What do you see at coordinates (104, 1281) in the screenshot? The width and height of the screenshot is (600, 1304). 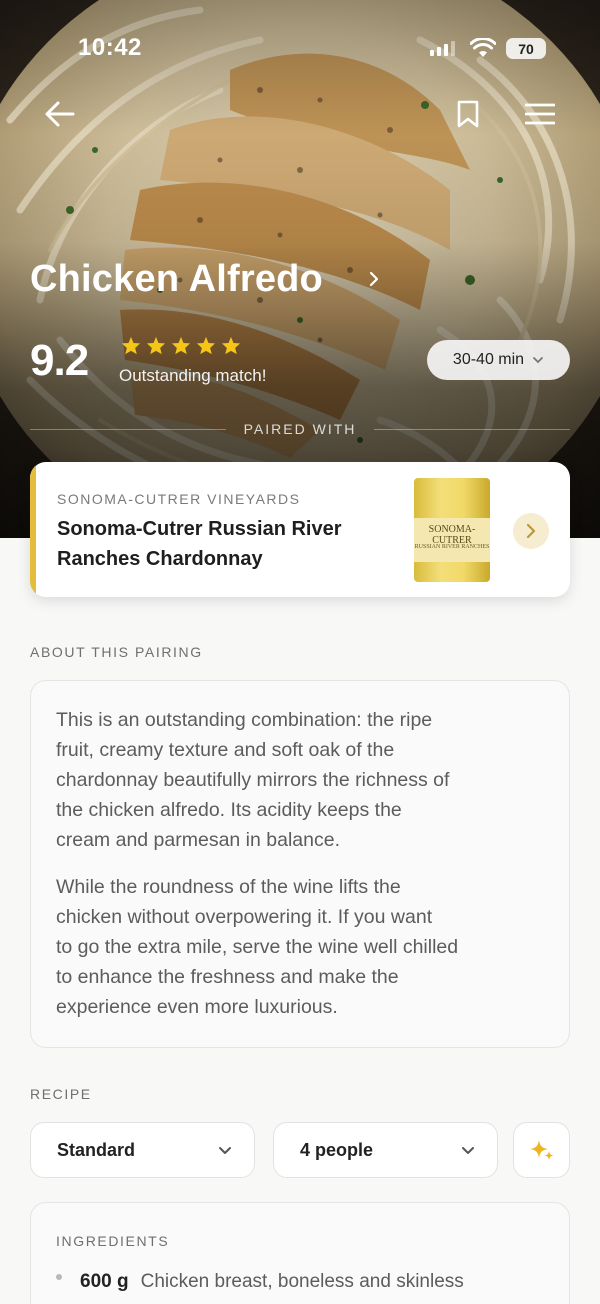 I see `ingredient-quantity: 600 g` at bounding box center [104, 1281].